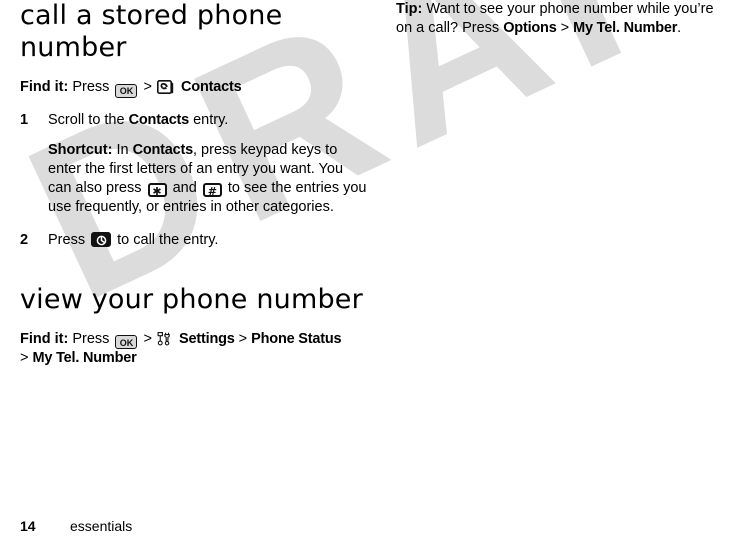 This screenshot has width=738, height=547. Describe the element at coordinates (296, 338) in the screenshot. I see `phone-status-menu-label: Phone Status` at that location.